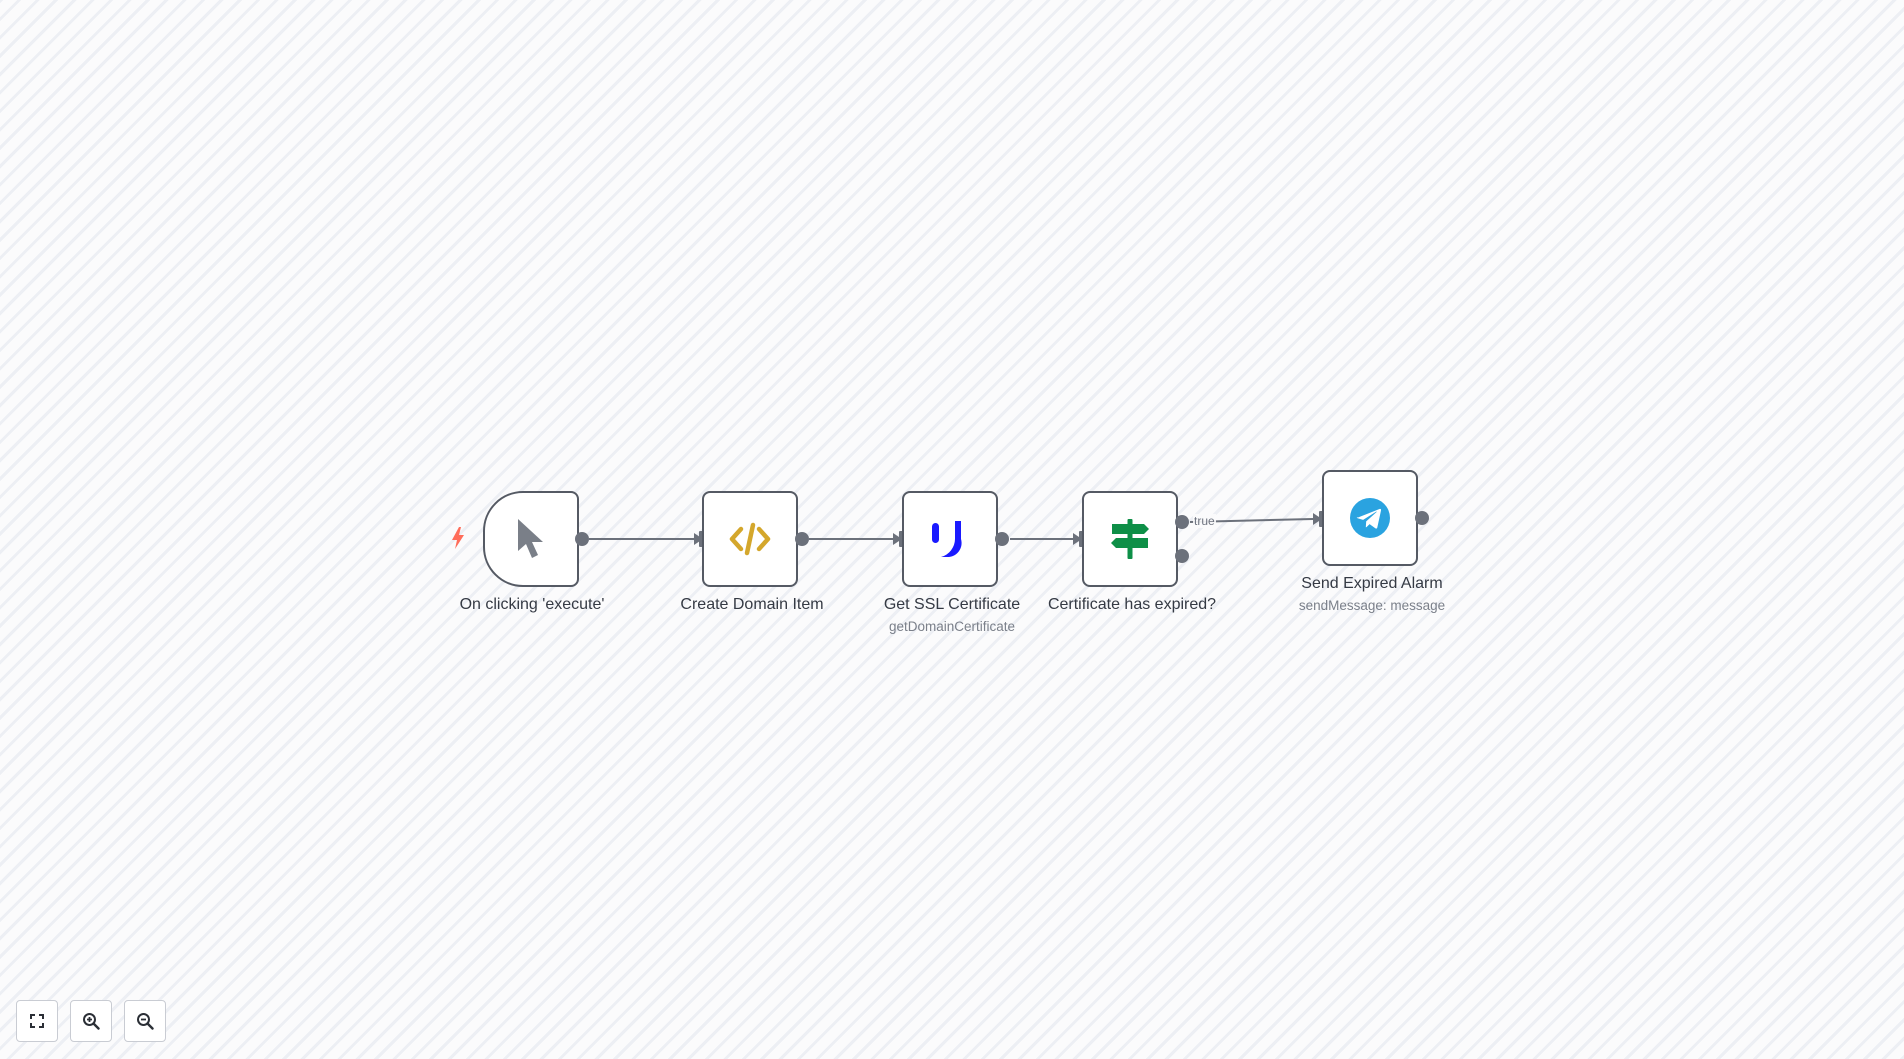 This screenshot has width=1904, height=1059. I want to click on output-handle-true, so click(1182, 522).